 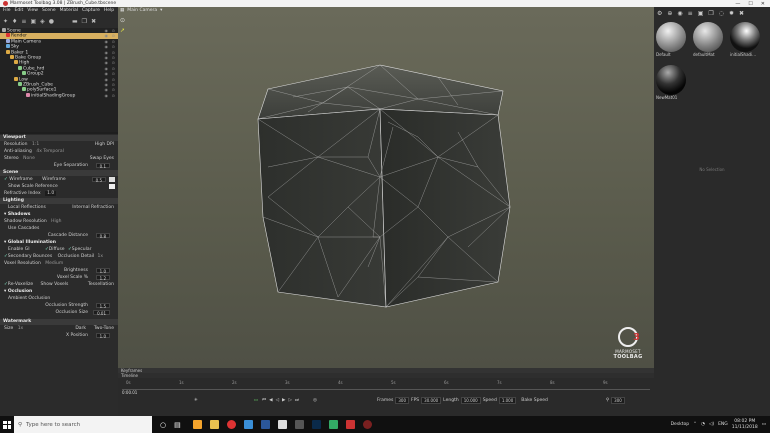 I want to click on occ-size-field: 0.01, so click(x=101, y=313).